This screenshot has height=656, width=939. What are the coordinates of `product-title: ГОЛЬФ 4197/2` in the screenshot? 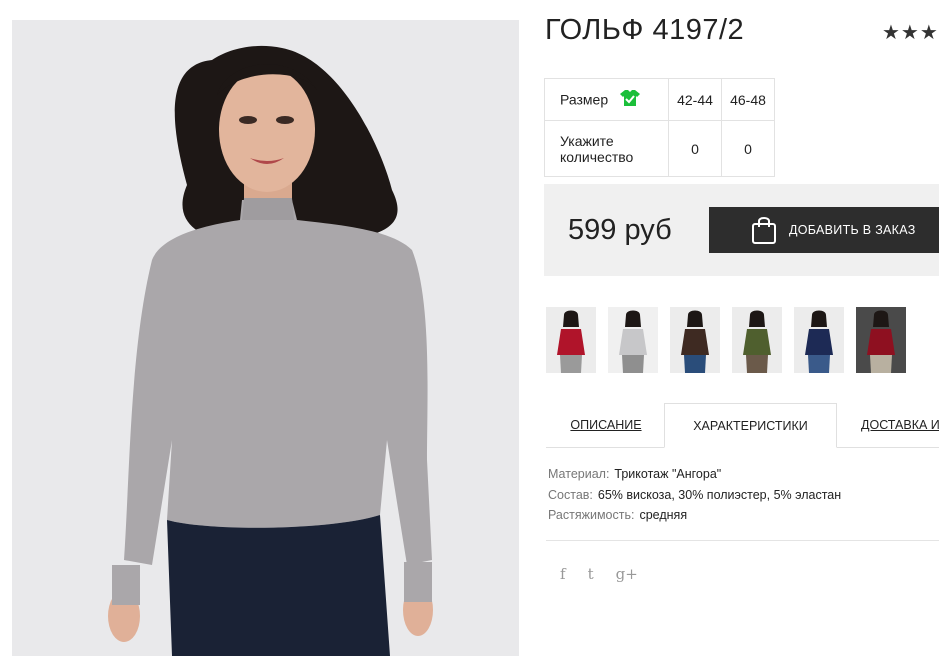 It's located at (645, 30).